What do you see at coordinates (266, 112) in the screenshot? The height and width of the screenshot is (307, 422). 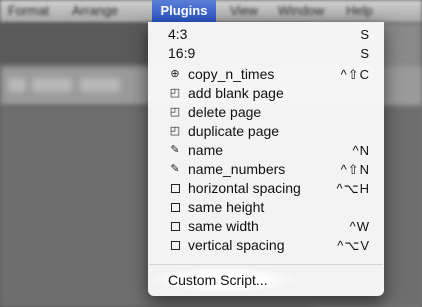 I see `menu-item-delete-page: ◰ delete page` at bounding box center [266, 112].